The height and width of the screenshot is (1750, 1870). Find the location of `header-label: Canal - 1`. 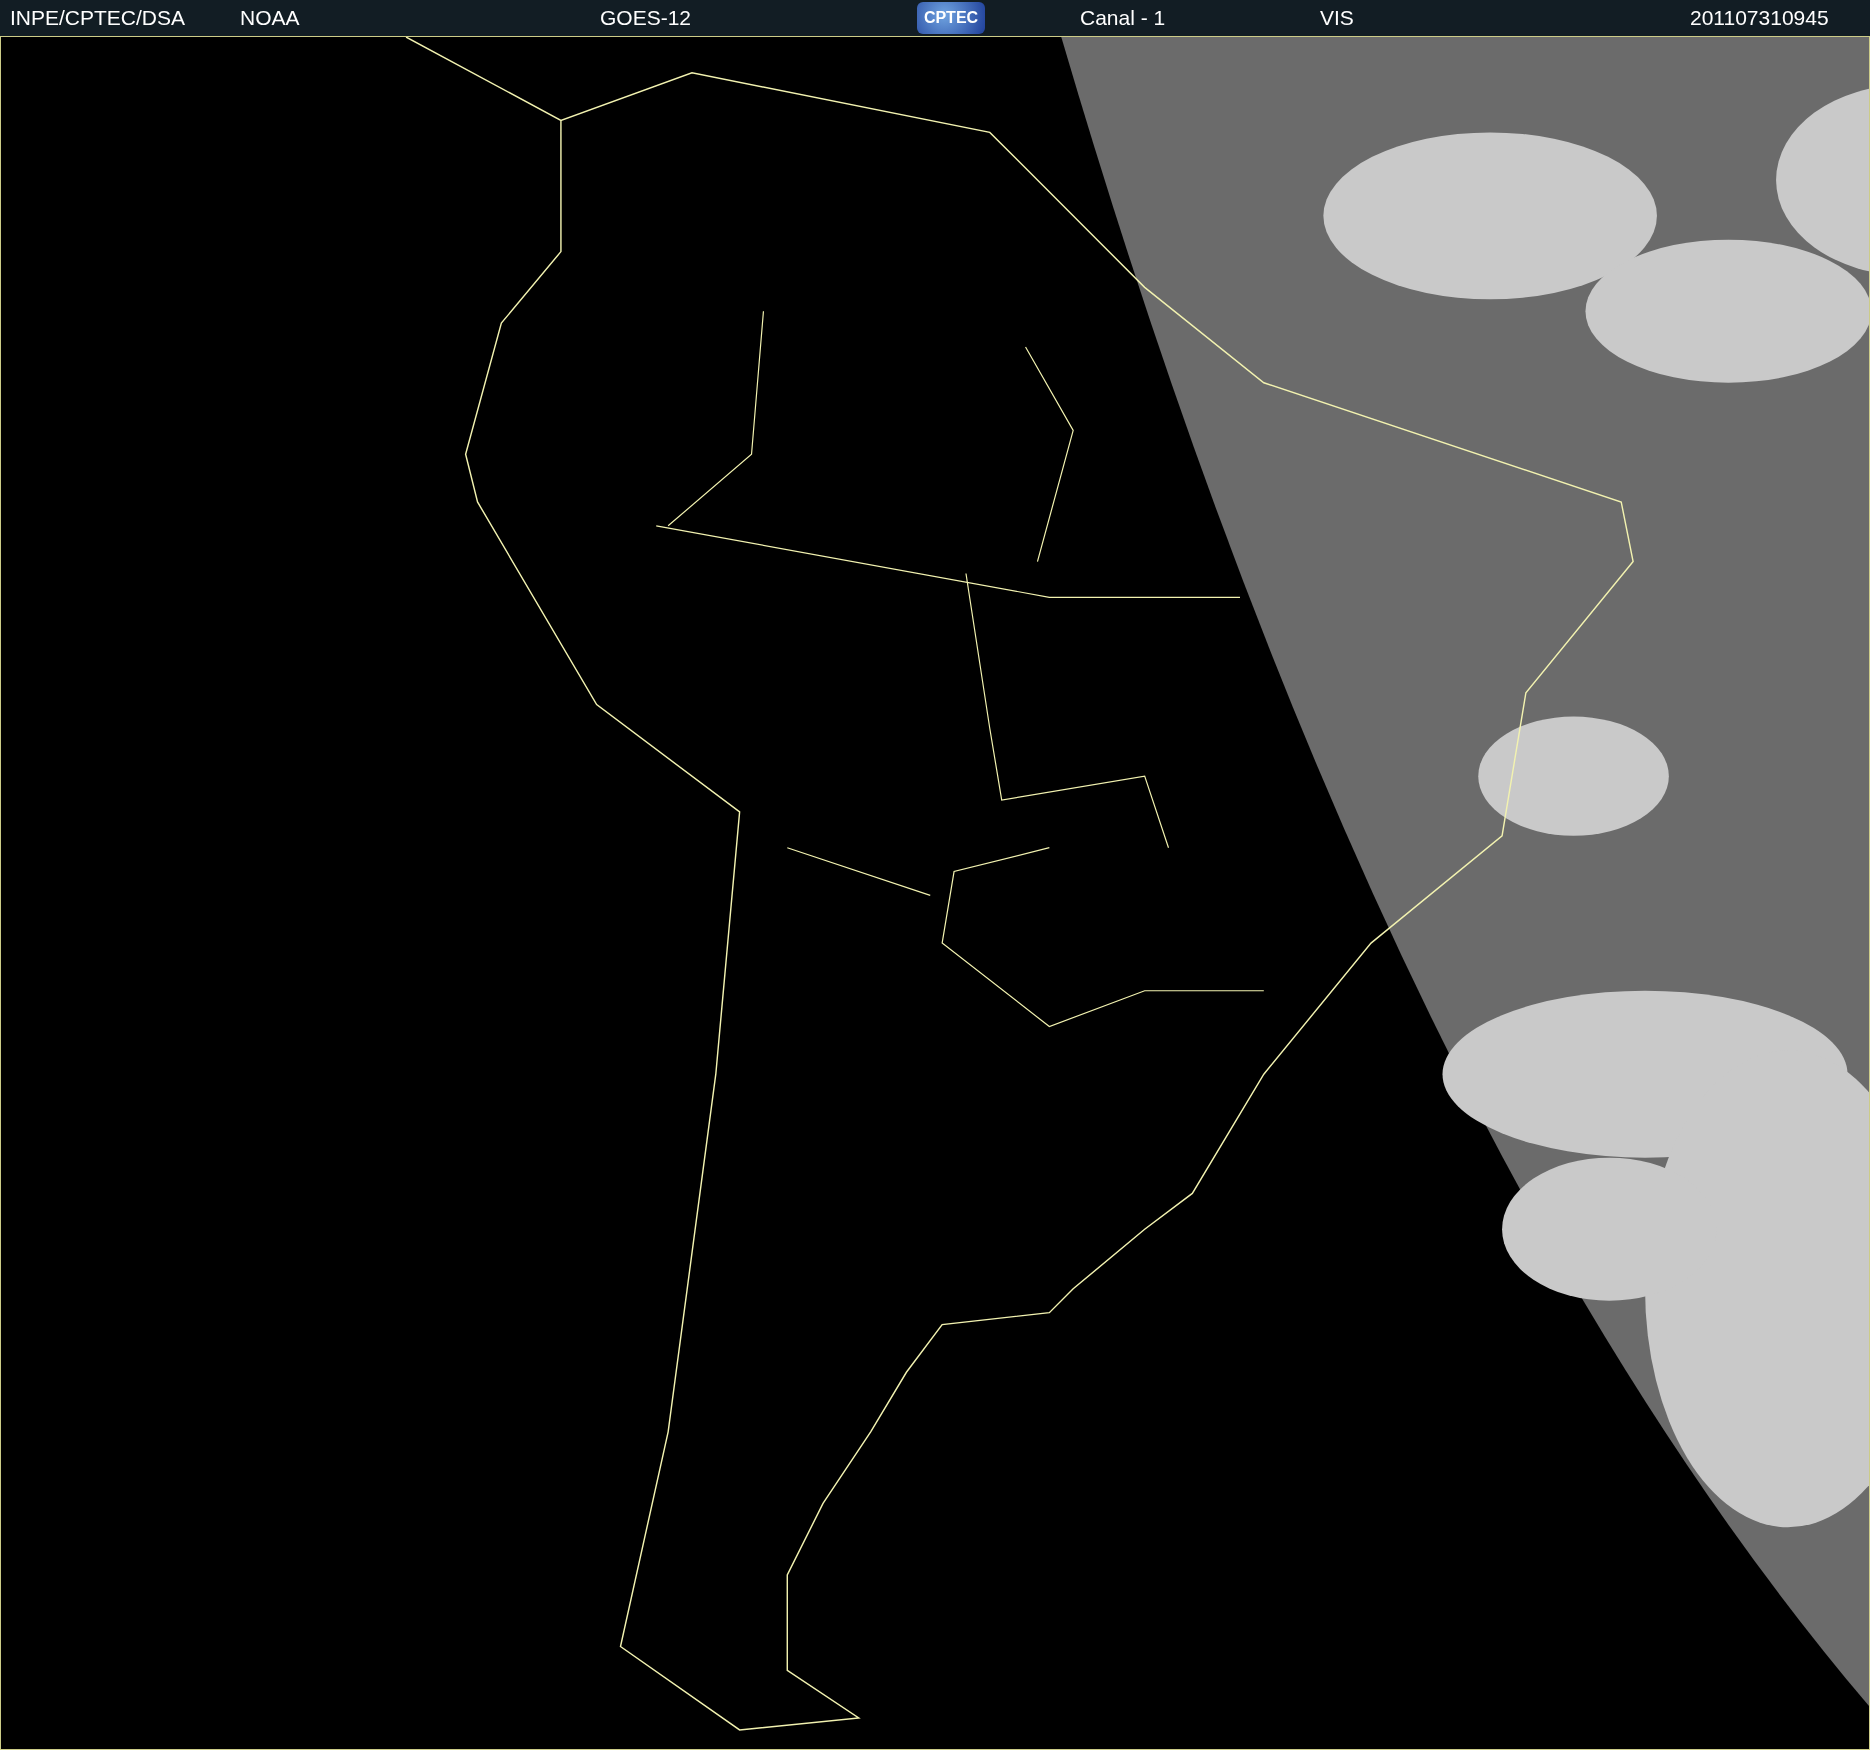

header-label: Canal - 1 is located at coordinates (1123, 18).